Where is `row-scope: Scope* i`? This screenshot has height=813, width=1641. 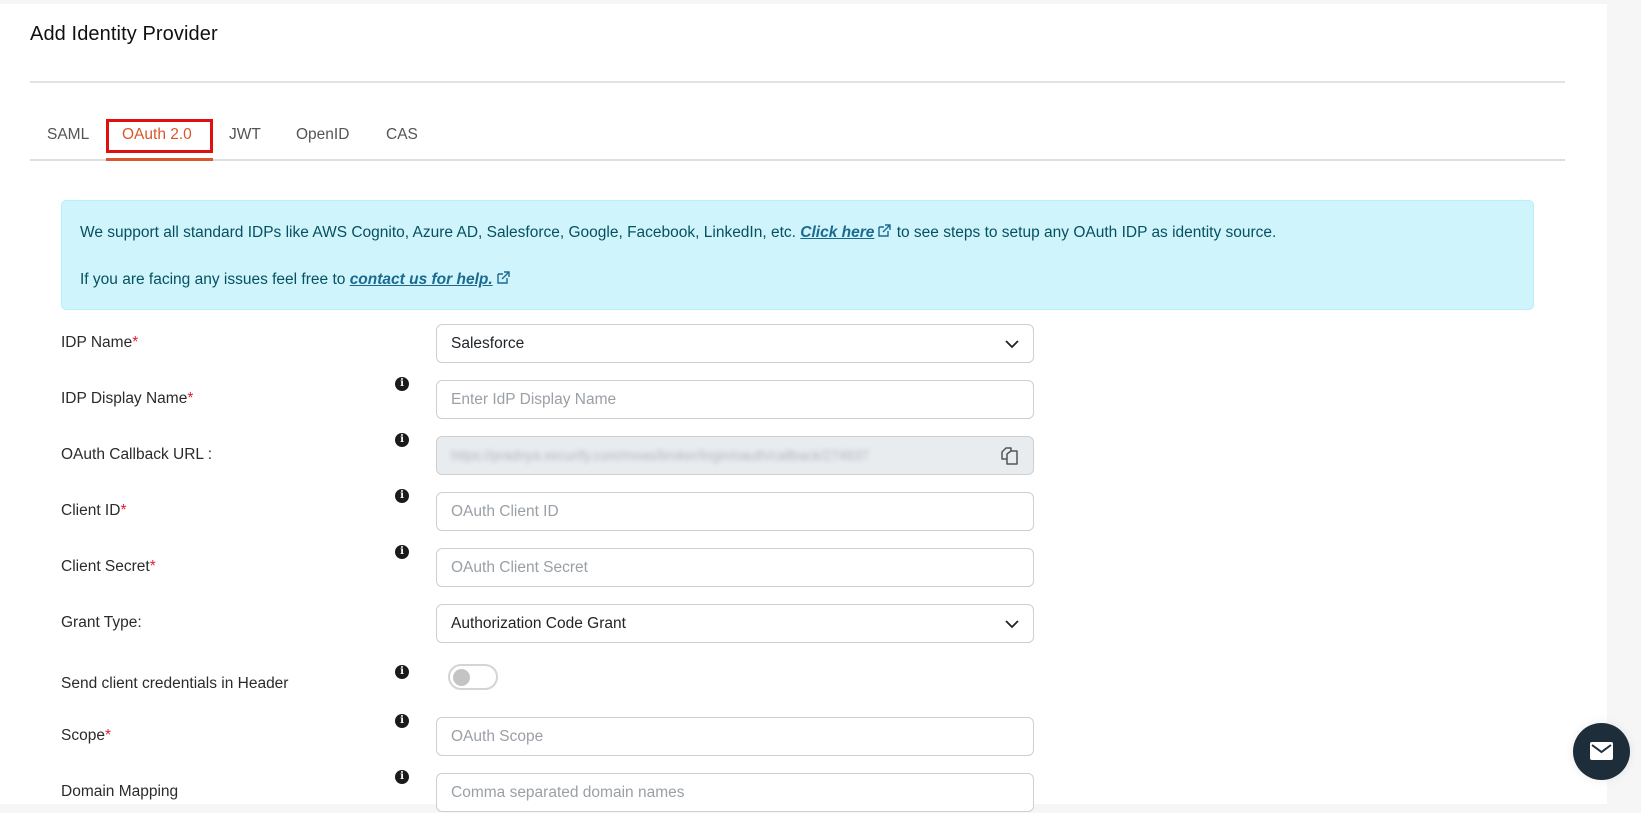 row-scope: Scope* i is located at coordinates (548, 735).